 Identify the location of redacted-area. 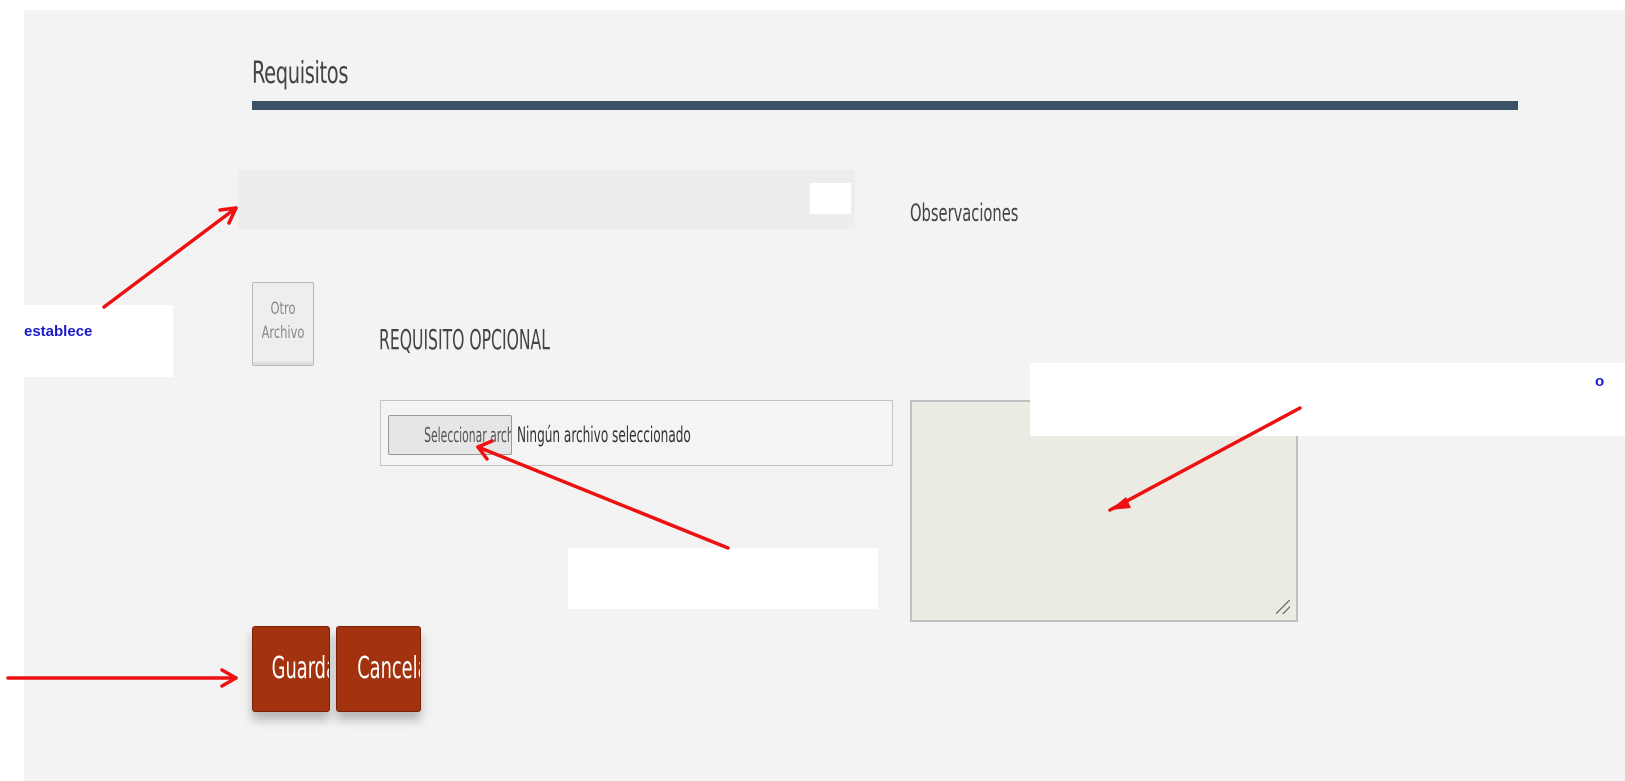
(830, 198).